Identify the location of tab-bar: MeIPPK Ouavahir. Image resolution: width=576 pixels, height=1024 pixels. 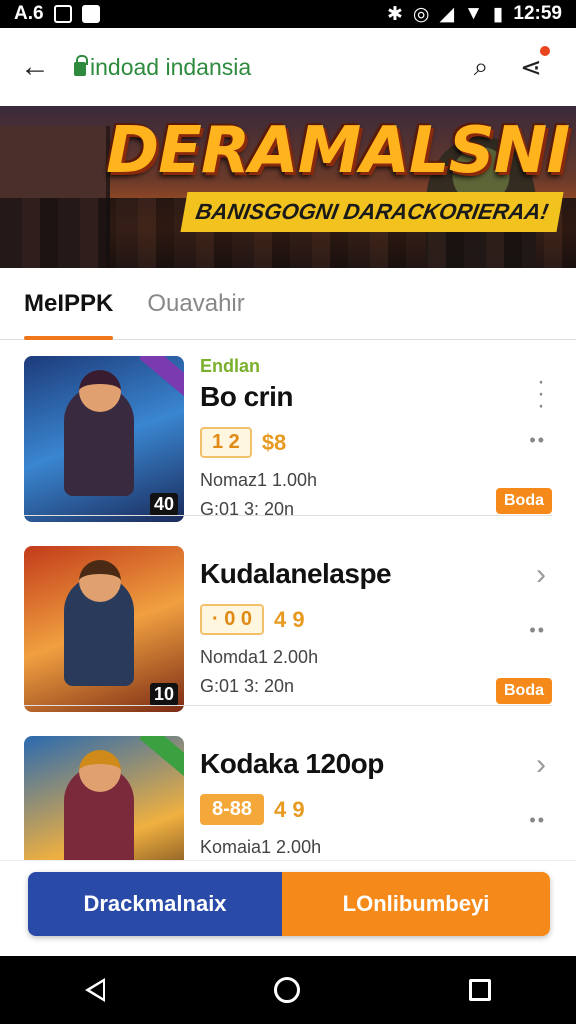
(288, 304).